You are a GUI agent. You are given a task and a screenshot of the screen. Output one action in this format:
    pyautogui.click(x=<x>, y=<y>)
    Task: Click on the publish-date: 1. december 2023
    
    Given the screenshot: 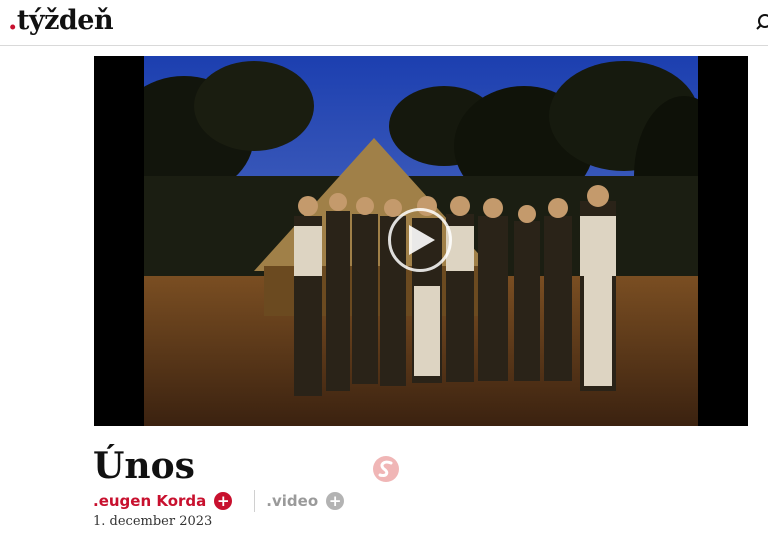 What is the action you would take?
    pyautogui.click(x=153, y=521)
    